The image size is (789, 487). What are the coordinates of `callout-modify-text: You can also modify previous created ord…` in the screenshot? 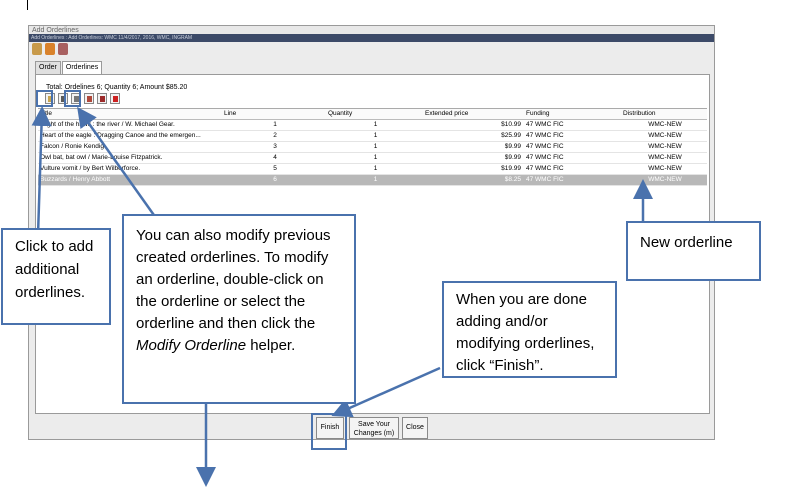 It's located at (233, 279).